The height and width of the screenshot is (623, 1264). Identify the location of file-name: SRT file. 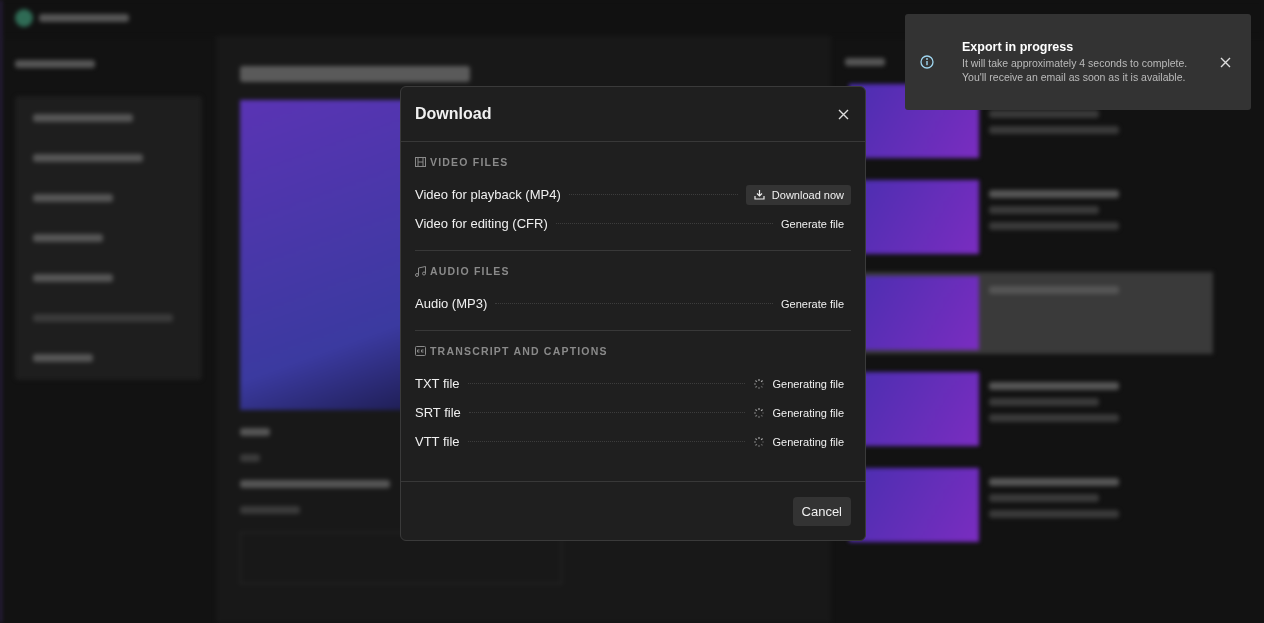
(438, 412).